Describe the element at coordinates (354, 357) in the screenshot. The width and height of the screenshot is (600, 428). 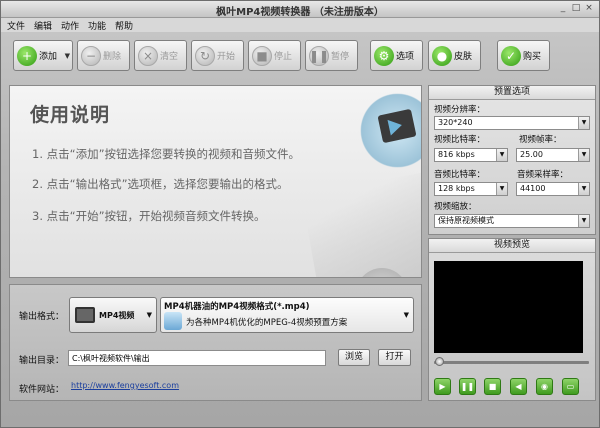
I see `browse-button: 浏览` at that location.